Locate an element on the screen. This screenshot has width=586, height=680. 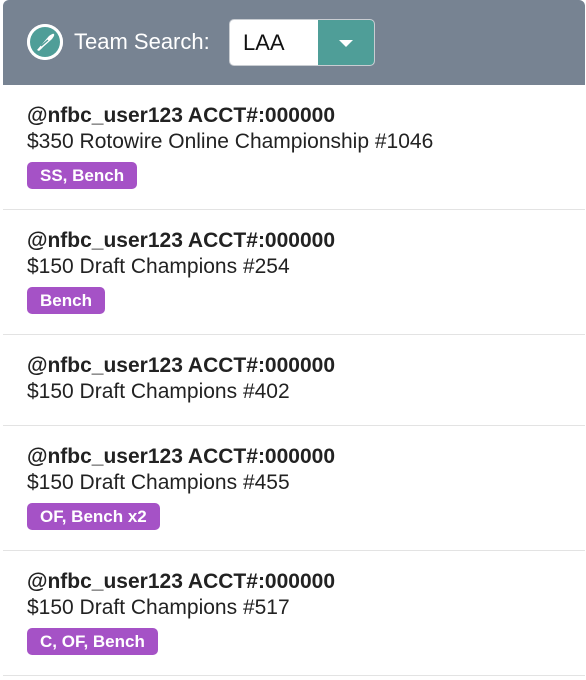
quill-logo-icon is located at coordinates (45, 42).